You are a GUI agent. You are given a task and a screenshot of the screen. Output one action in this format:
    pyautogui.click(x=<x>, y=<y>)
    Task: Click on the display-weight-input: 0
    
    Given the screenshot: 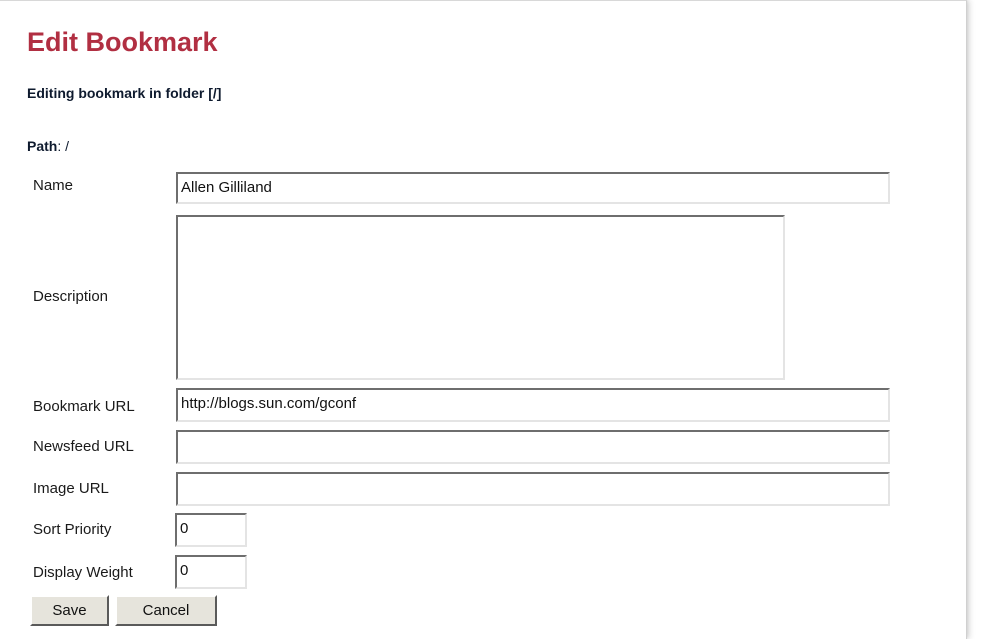 What is the action you would take?
    pyautogui.click(x=211, y=572)
    